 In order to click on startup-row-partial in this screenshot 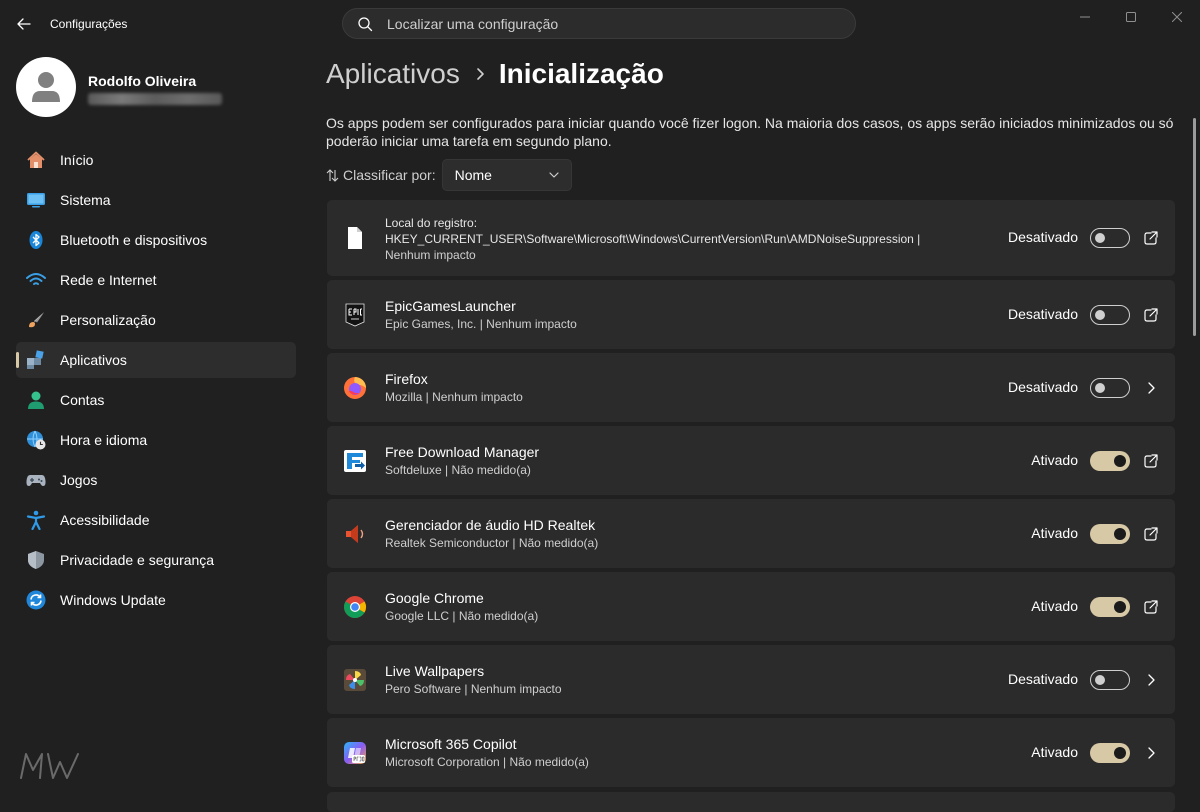, I will do `click(751, 802)`.